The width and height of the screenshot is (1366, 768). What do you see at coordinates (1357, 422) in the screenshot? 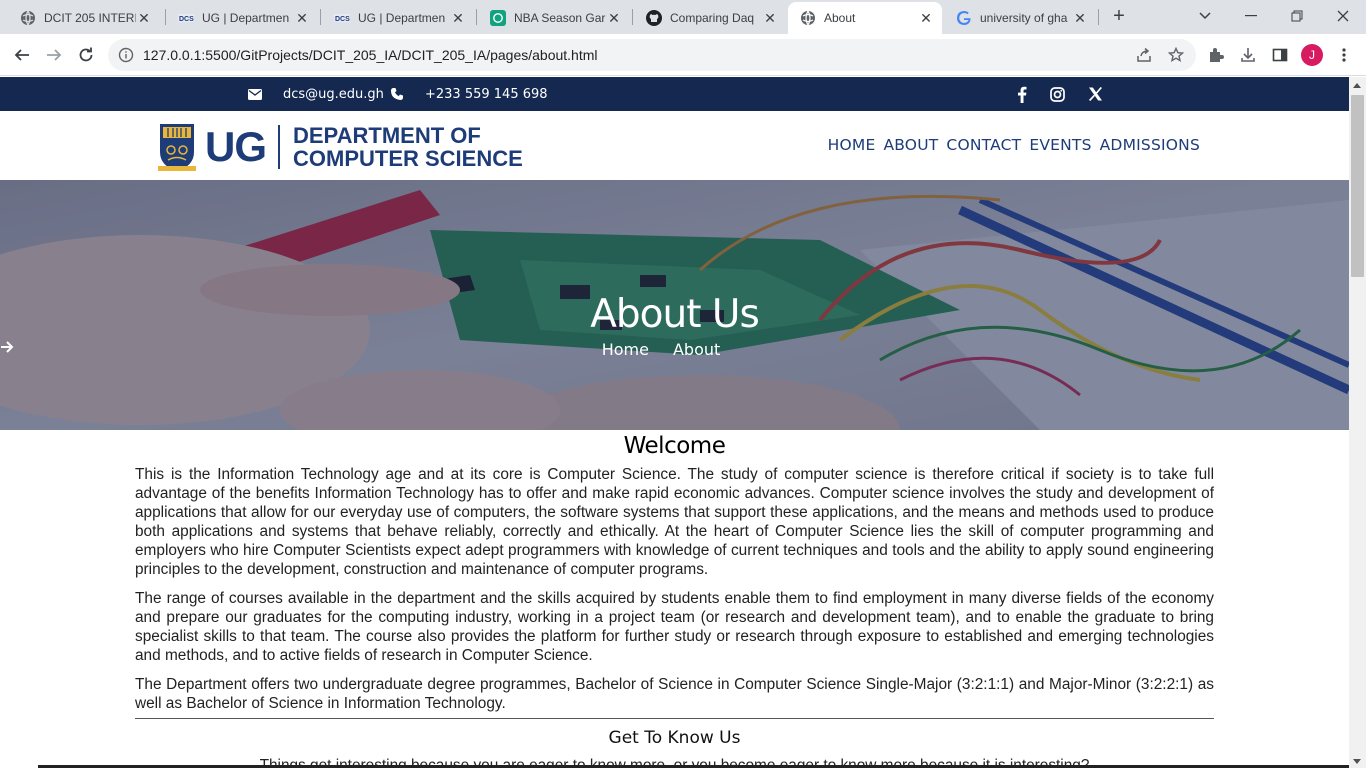
I see `page-scrollbar` at bounding box center [1357, 422].